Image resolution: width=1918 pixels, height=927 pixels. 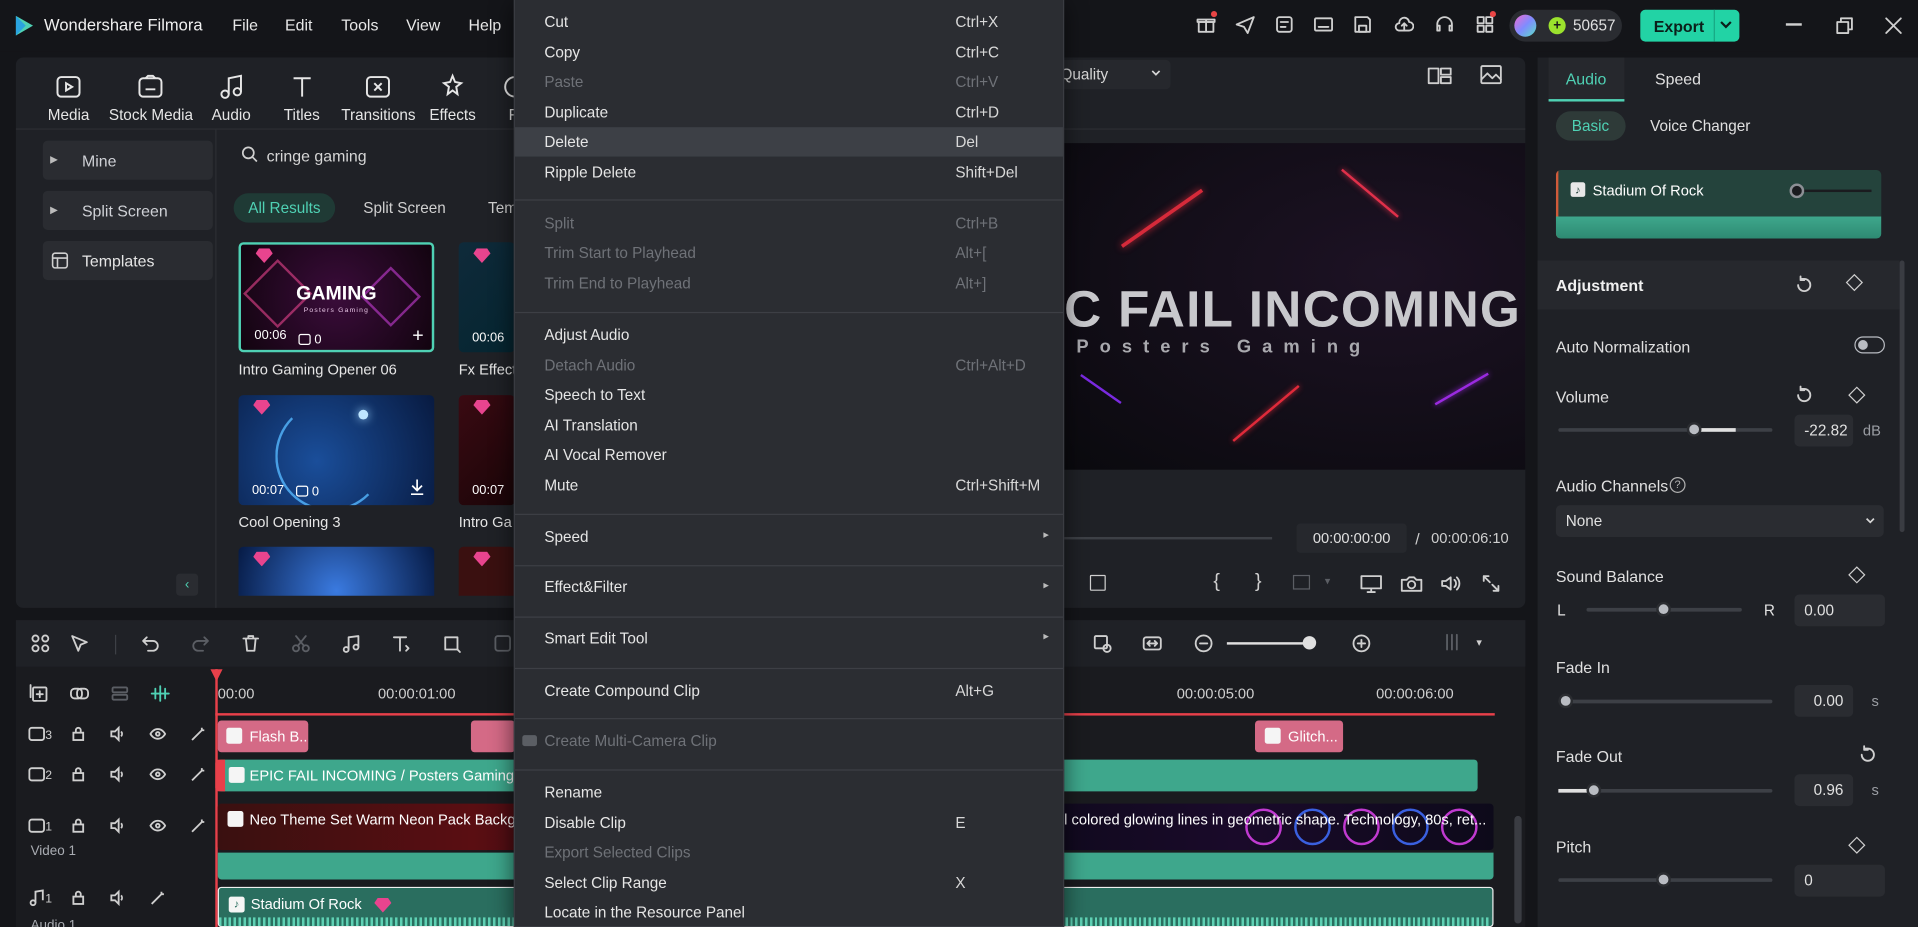 What do you see at coordinates (1324, 25) in the screenshot?
I see `layout-icon` at bounding box center [1324, 25].